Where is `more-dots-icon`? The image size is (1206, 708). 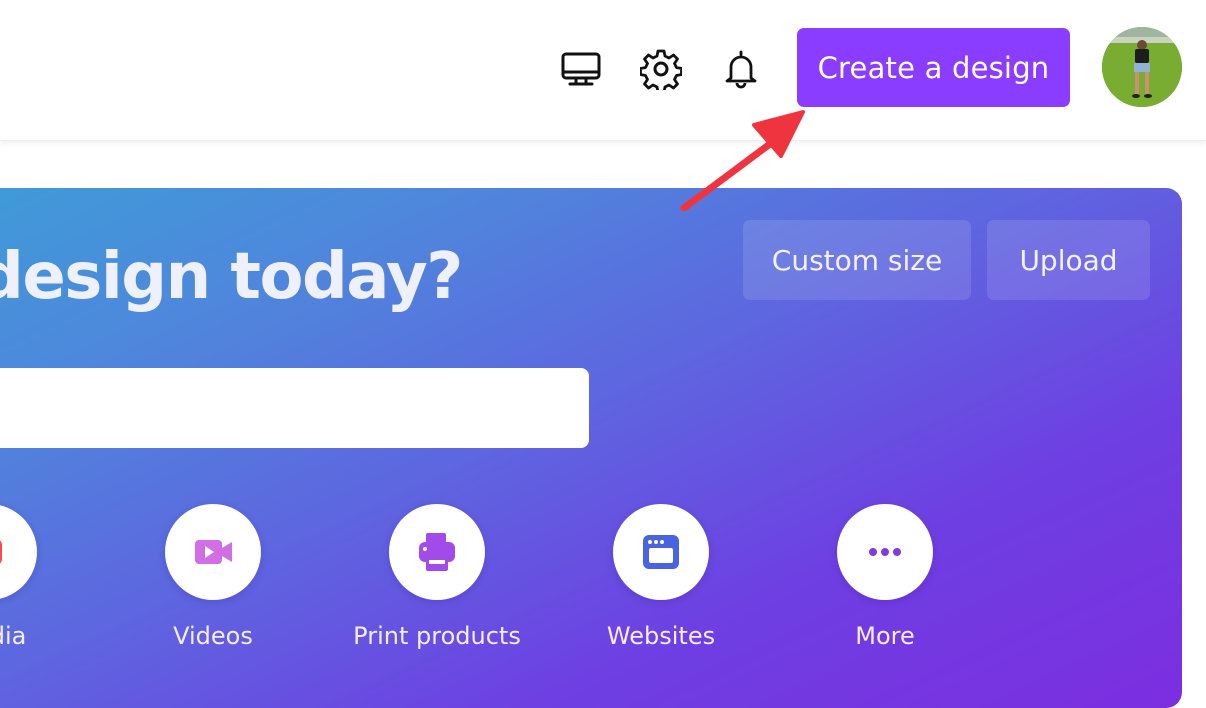 more-dots-icon is located at coordinates (885, 552).